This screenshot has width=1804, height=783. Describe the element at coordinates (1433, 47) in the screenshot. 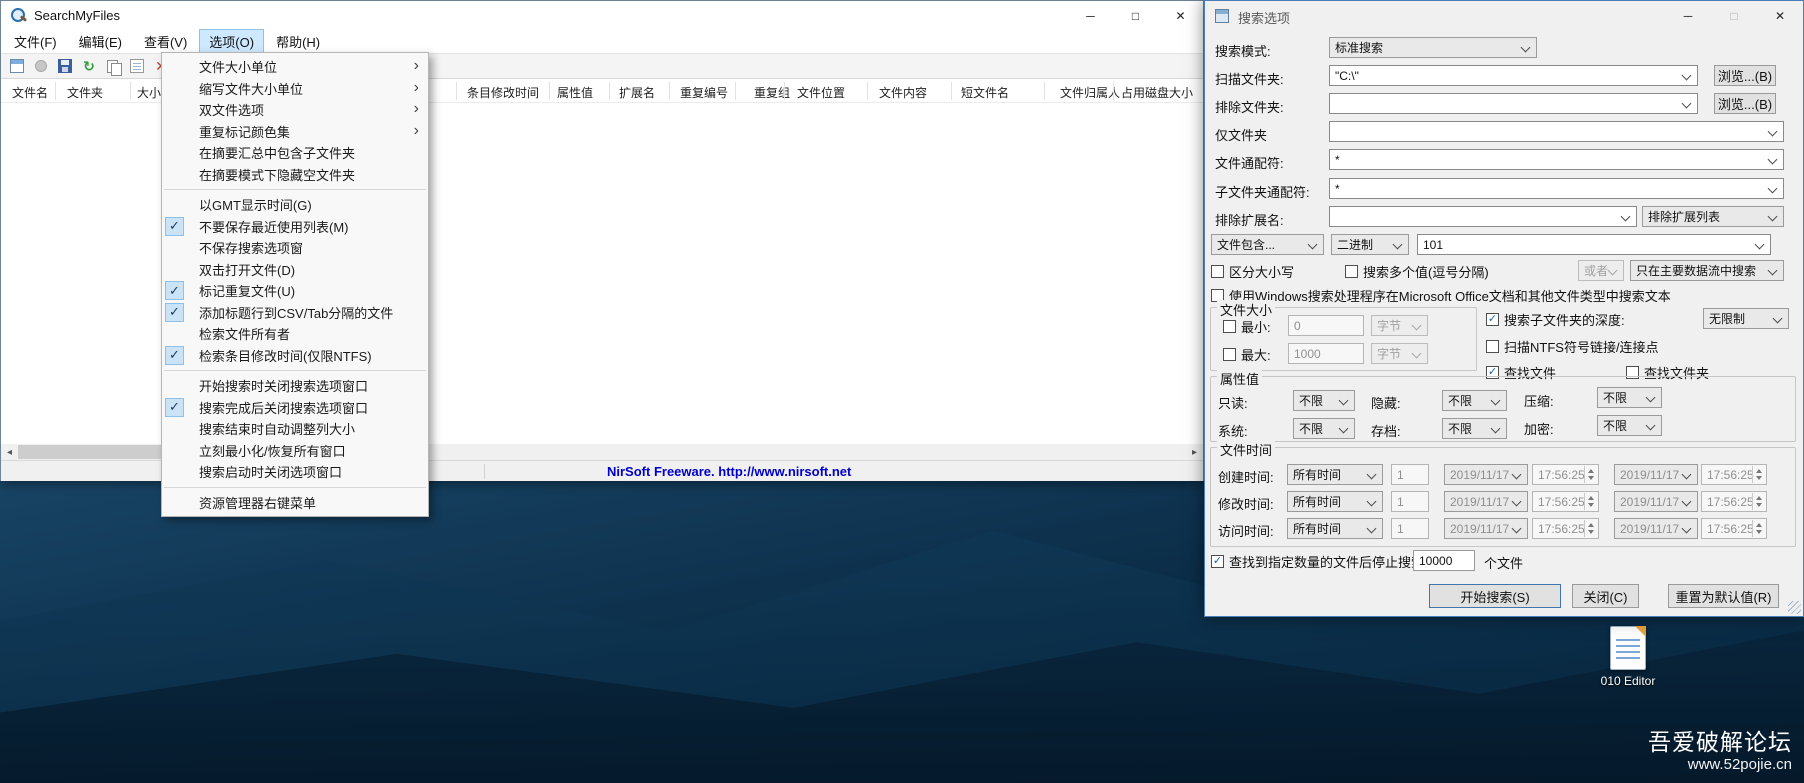

I see `search-mode-select: 标准搜索` at that location.